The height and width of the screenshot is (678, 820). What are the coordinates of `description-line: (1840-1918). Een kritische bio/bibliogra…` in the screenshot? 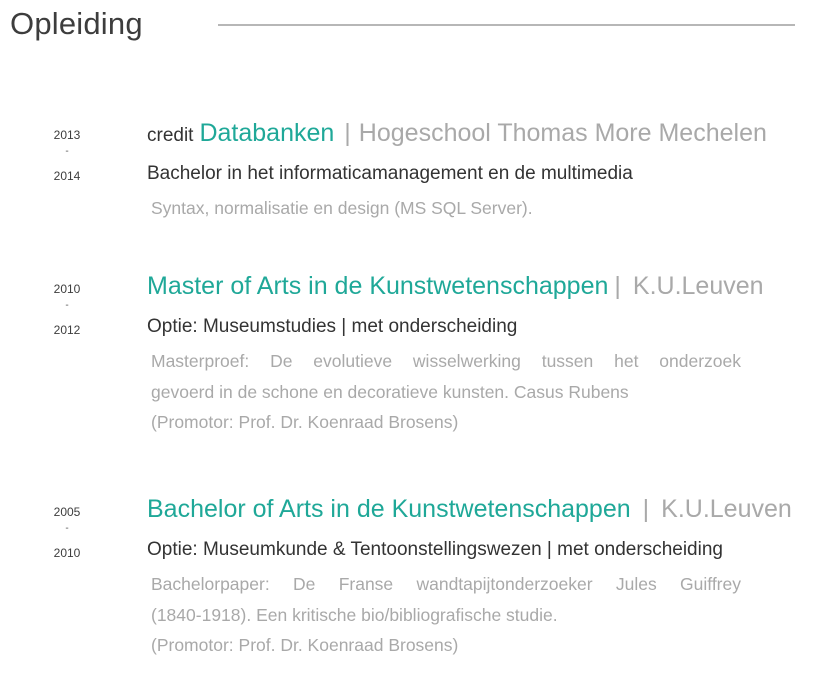 It's located at (354, 614).